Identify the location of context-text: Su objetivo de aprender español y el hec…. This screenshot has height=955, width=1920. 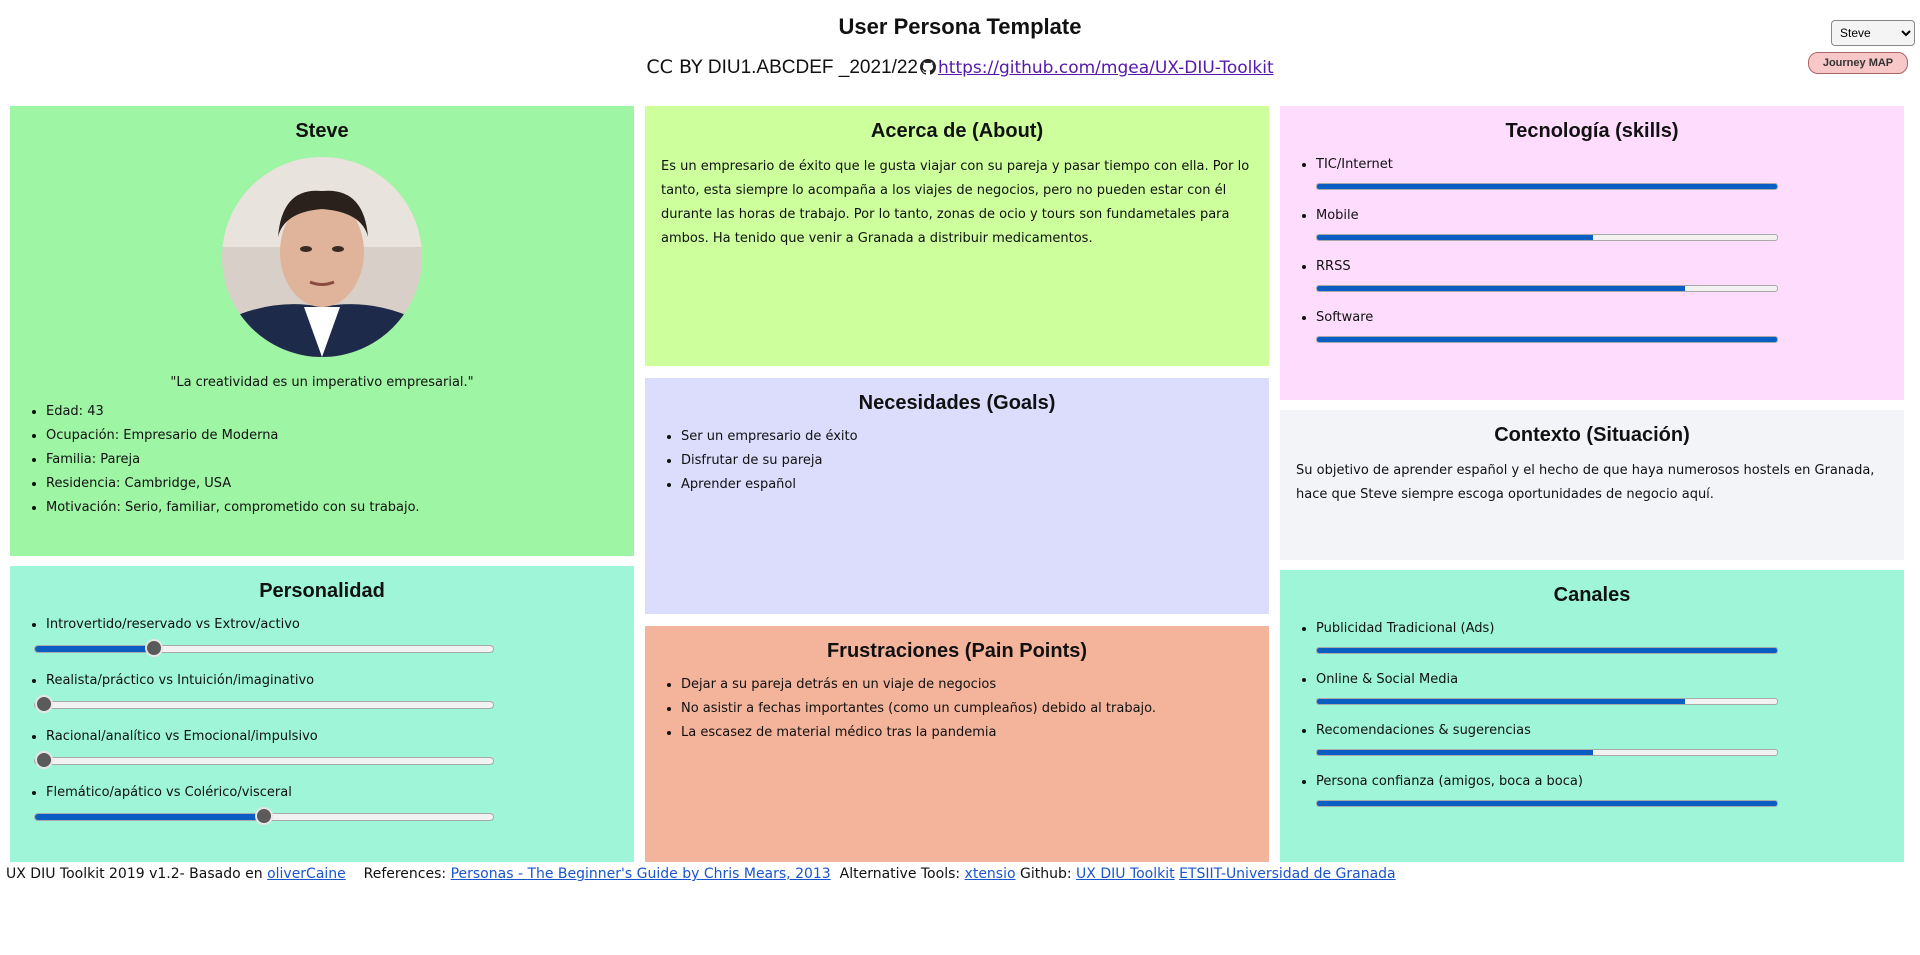
(1585, 482).